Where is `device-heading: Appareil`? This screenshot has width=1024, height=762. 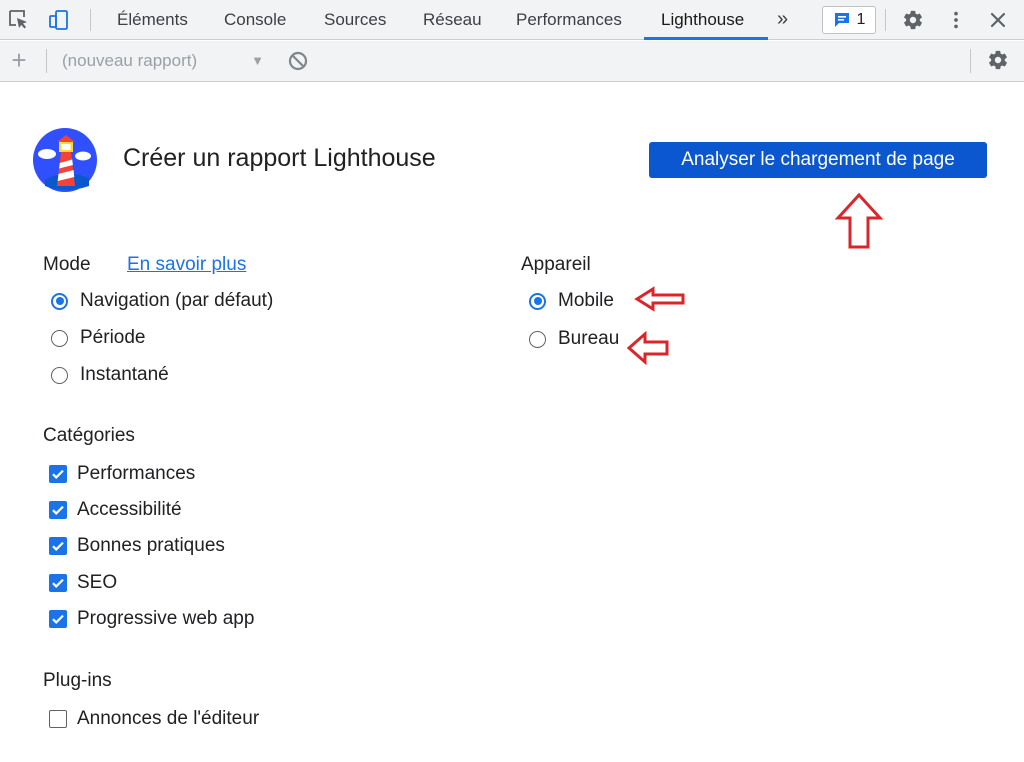
device-heading: Appareil is located at coordinates (556, 264).